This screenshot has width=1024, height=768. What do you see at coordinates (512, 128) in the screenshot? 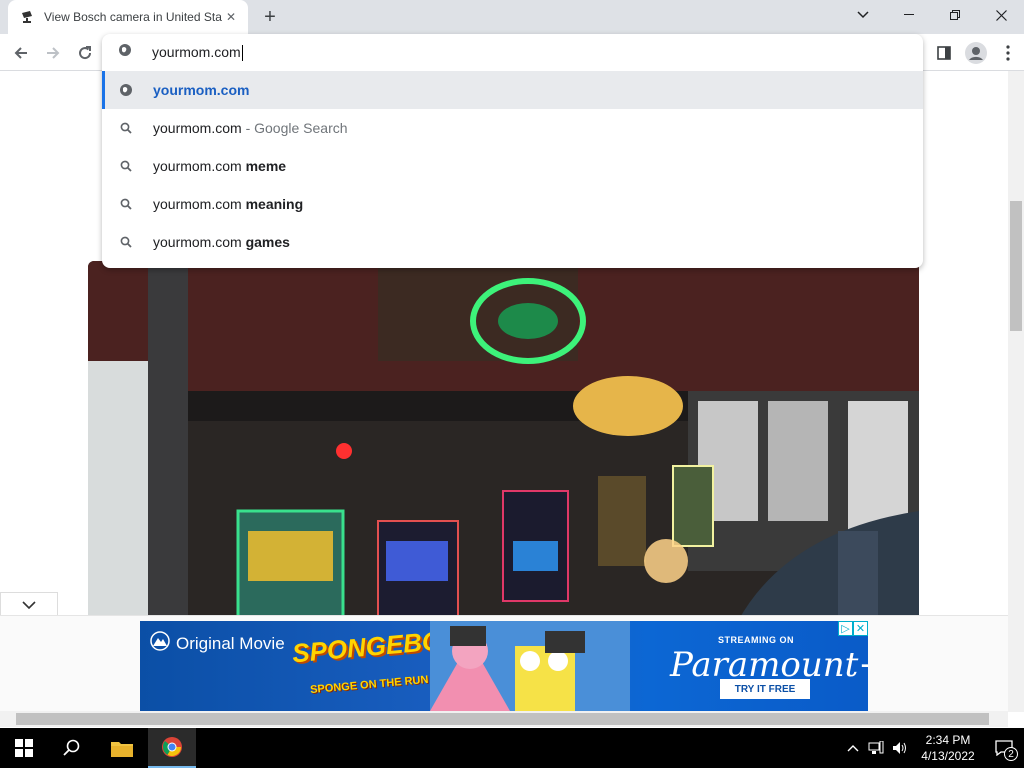
I see `suggestion-item: yourmom.com - Google Search` at bounding box center [512, 128].